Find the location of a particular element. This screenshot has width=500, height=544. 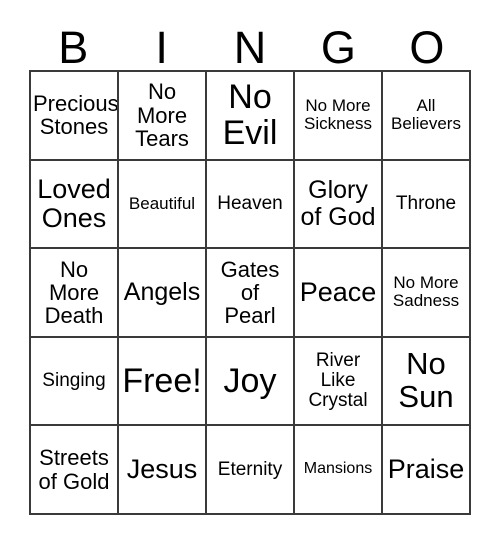

bingo-cell: Loved Ones is located at coordinates (75, 205).